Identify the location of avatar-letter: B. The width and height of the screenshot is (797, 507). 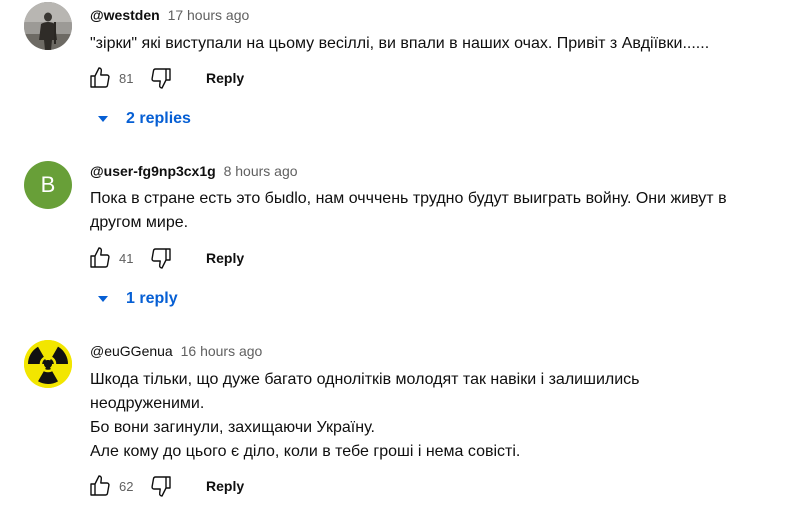
(48, 184).